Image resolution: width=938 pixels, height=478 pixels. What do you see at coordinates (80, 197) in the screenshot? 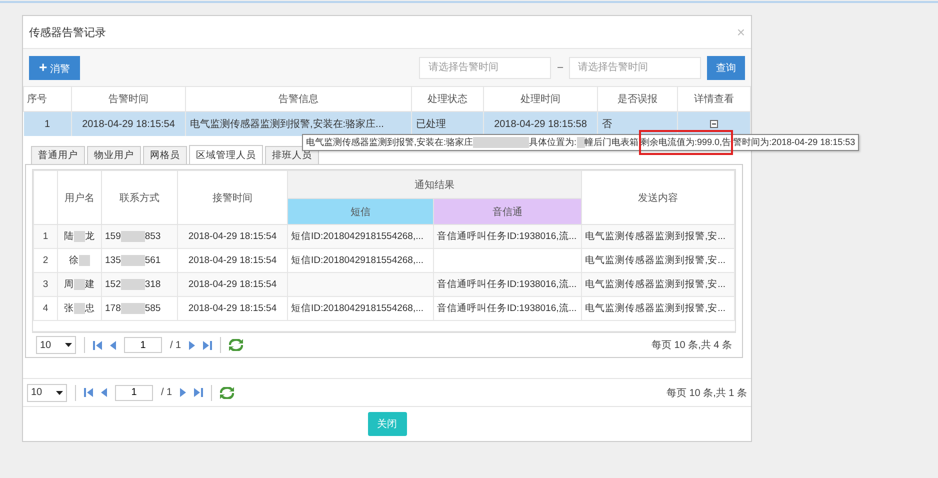
I see `column-header: 用户名` at bounding box center [80, 197].